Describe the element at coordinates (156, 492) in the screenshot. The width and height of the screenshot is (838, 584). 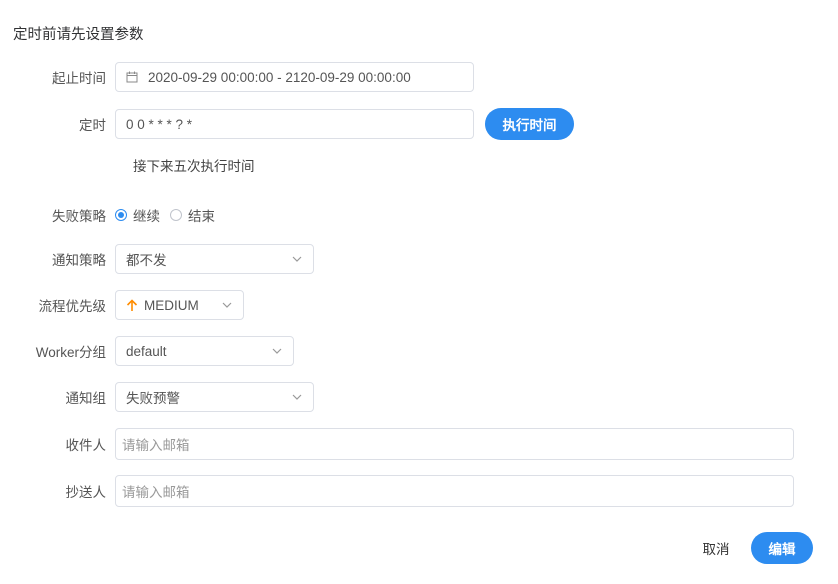
I see `cc-placeholder: 请输入邮箱` at that location.